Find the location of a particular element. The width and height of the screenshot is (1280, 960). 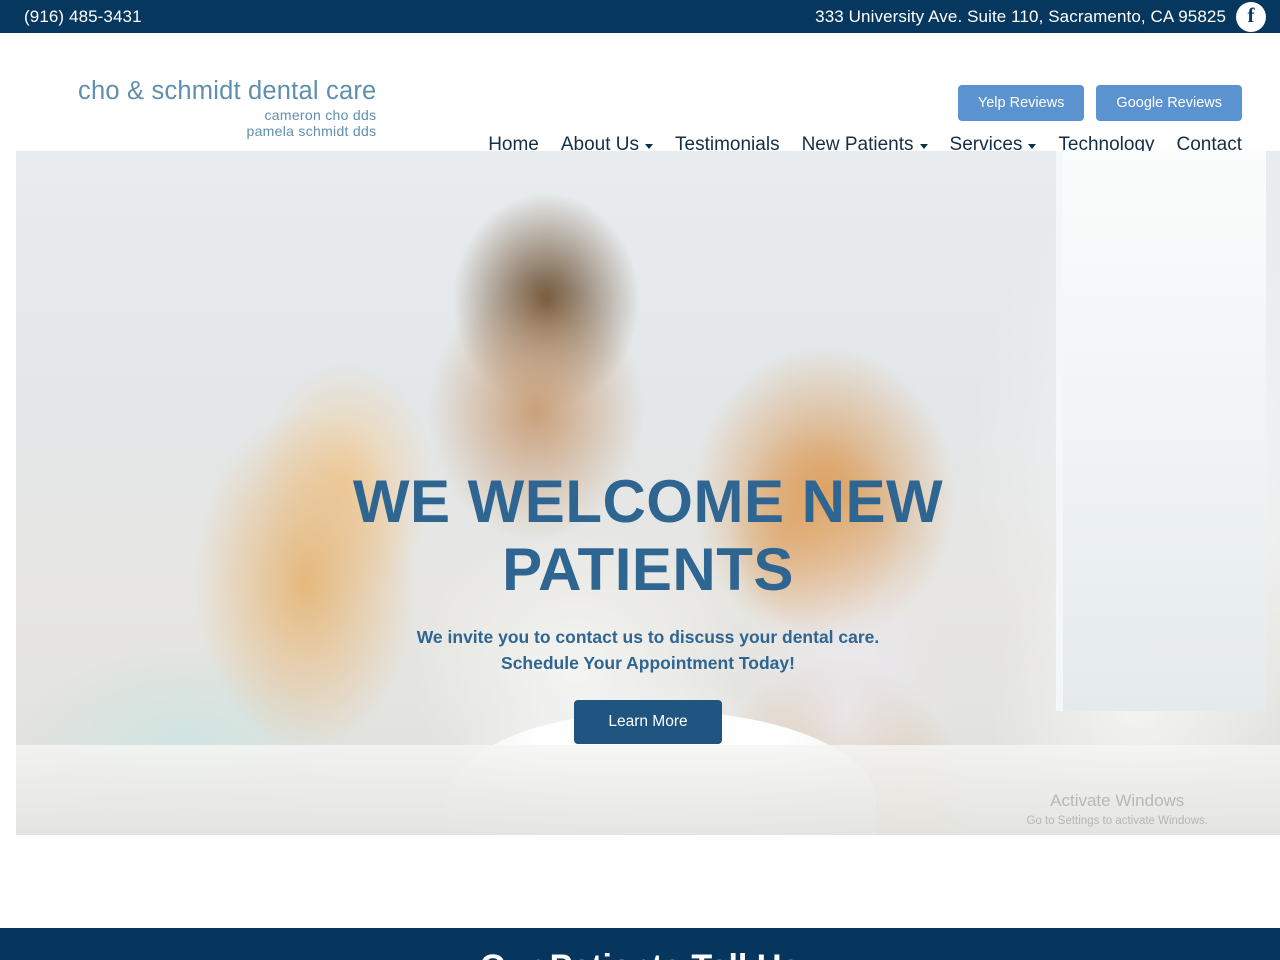

phone-number-link: (916) 485-3431 is located at coordinates (83, 17).